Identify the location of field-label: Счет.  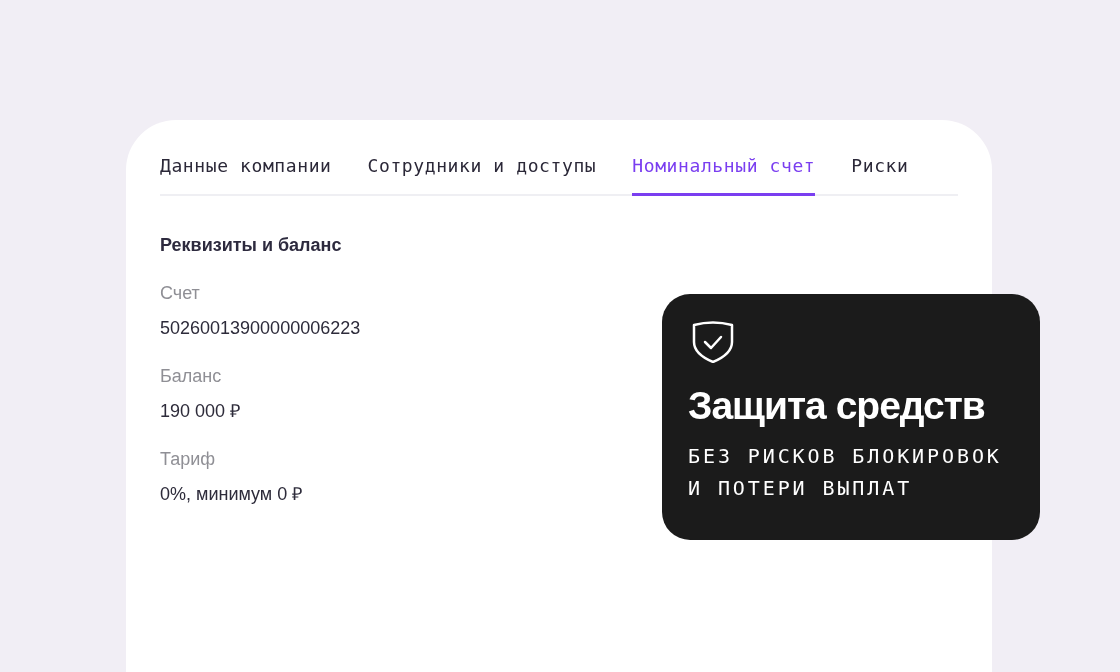
(180, 293).